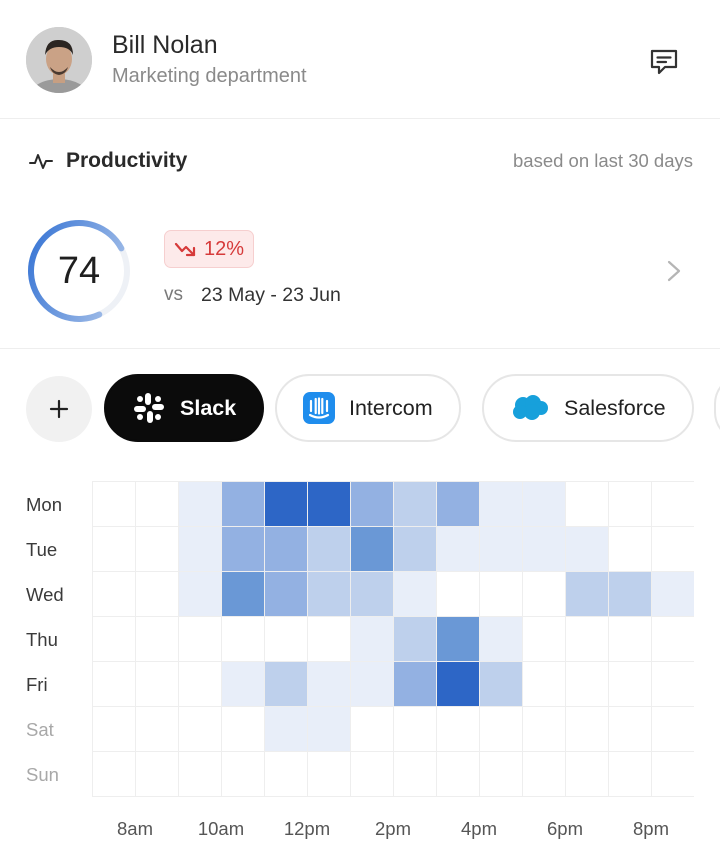  What do you see at coordinates (368, 408) in the screenshot?
I see `app-chip-intercom: Intercom` at bounding box center [368, 408].